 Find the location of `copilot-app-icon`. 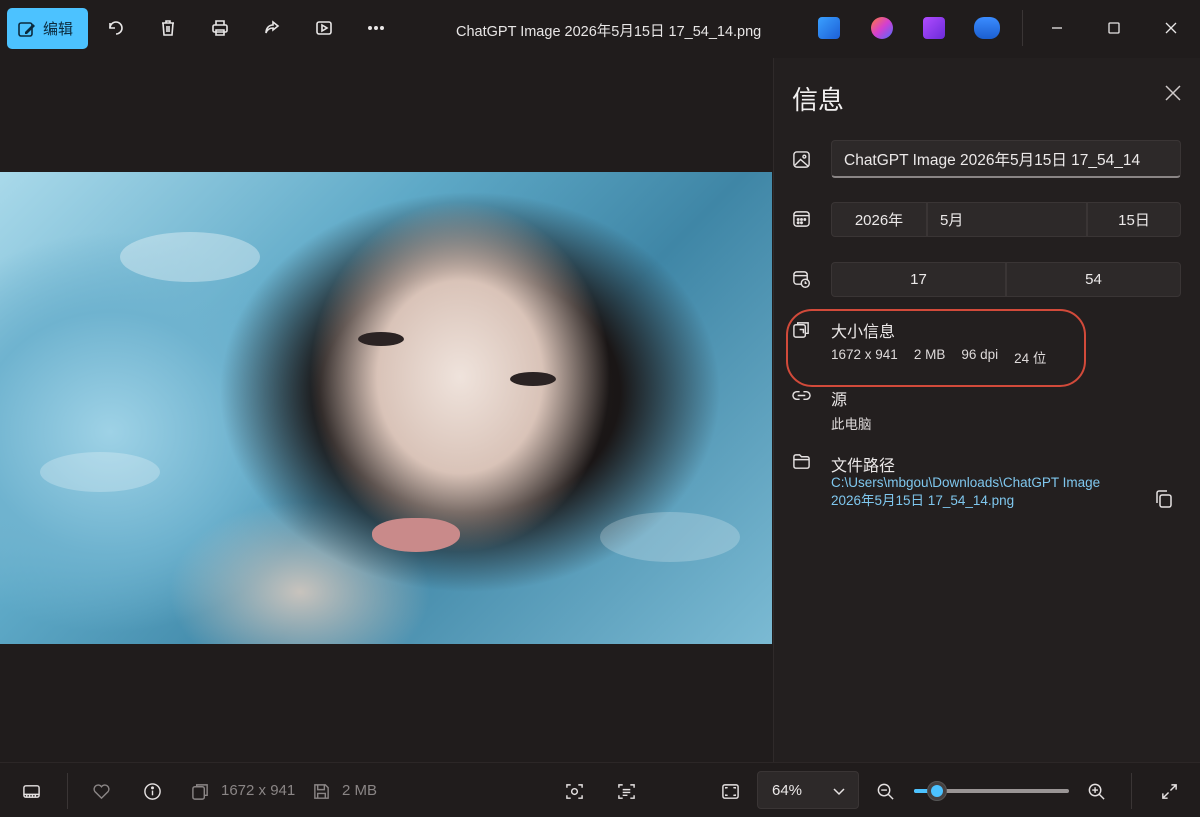

copilot-app-icon is located at coordinates (882, 28).